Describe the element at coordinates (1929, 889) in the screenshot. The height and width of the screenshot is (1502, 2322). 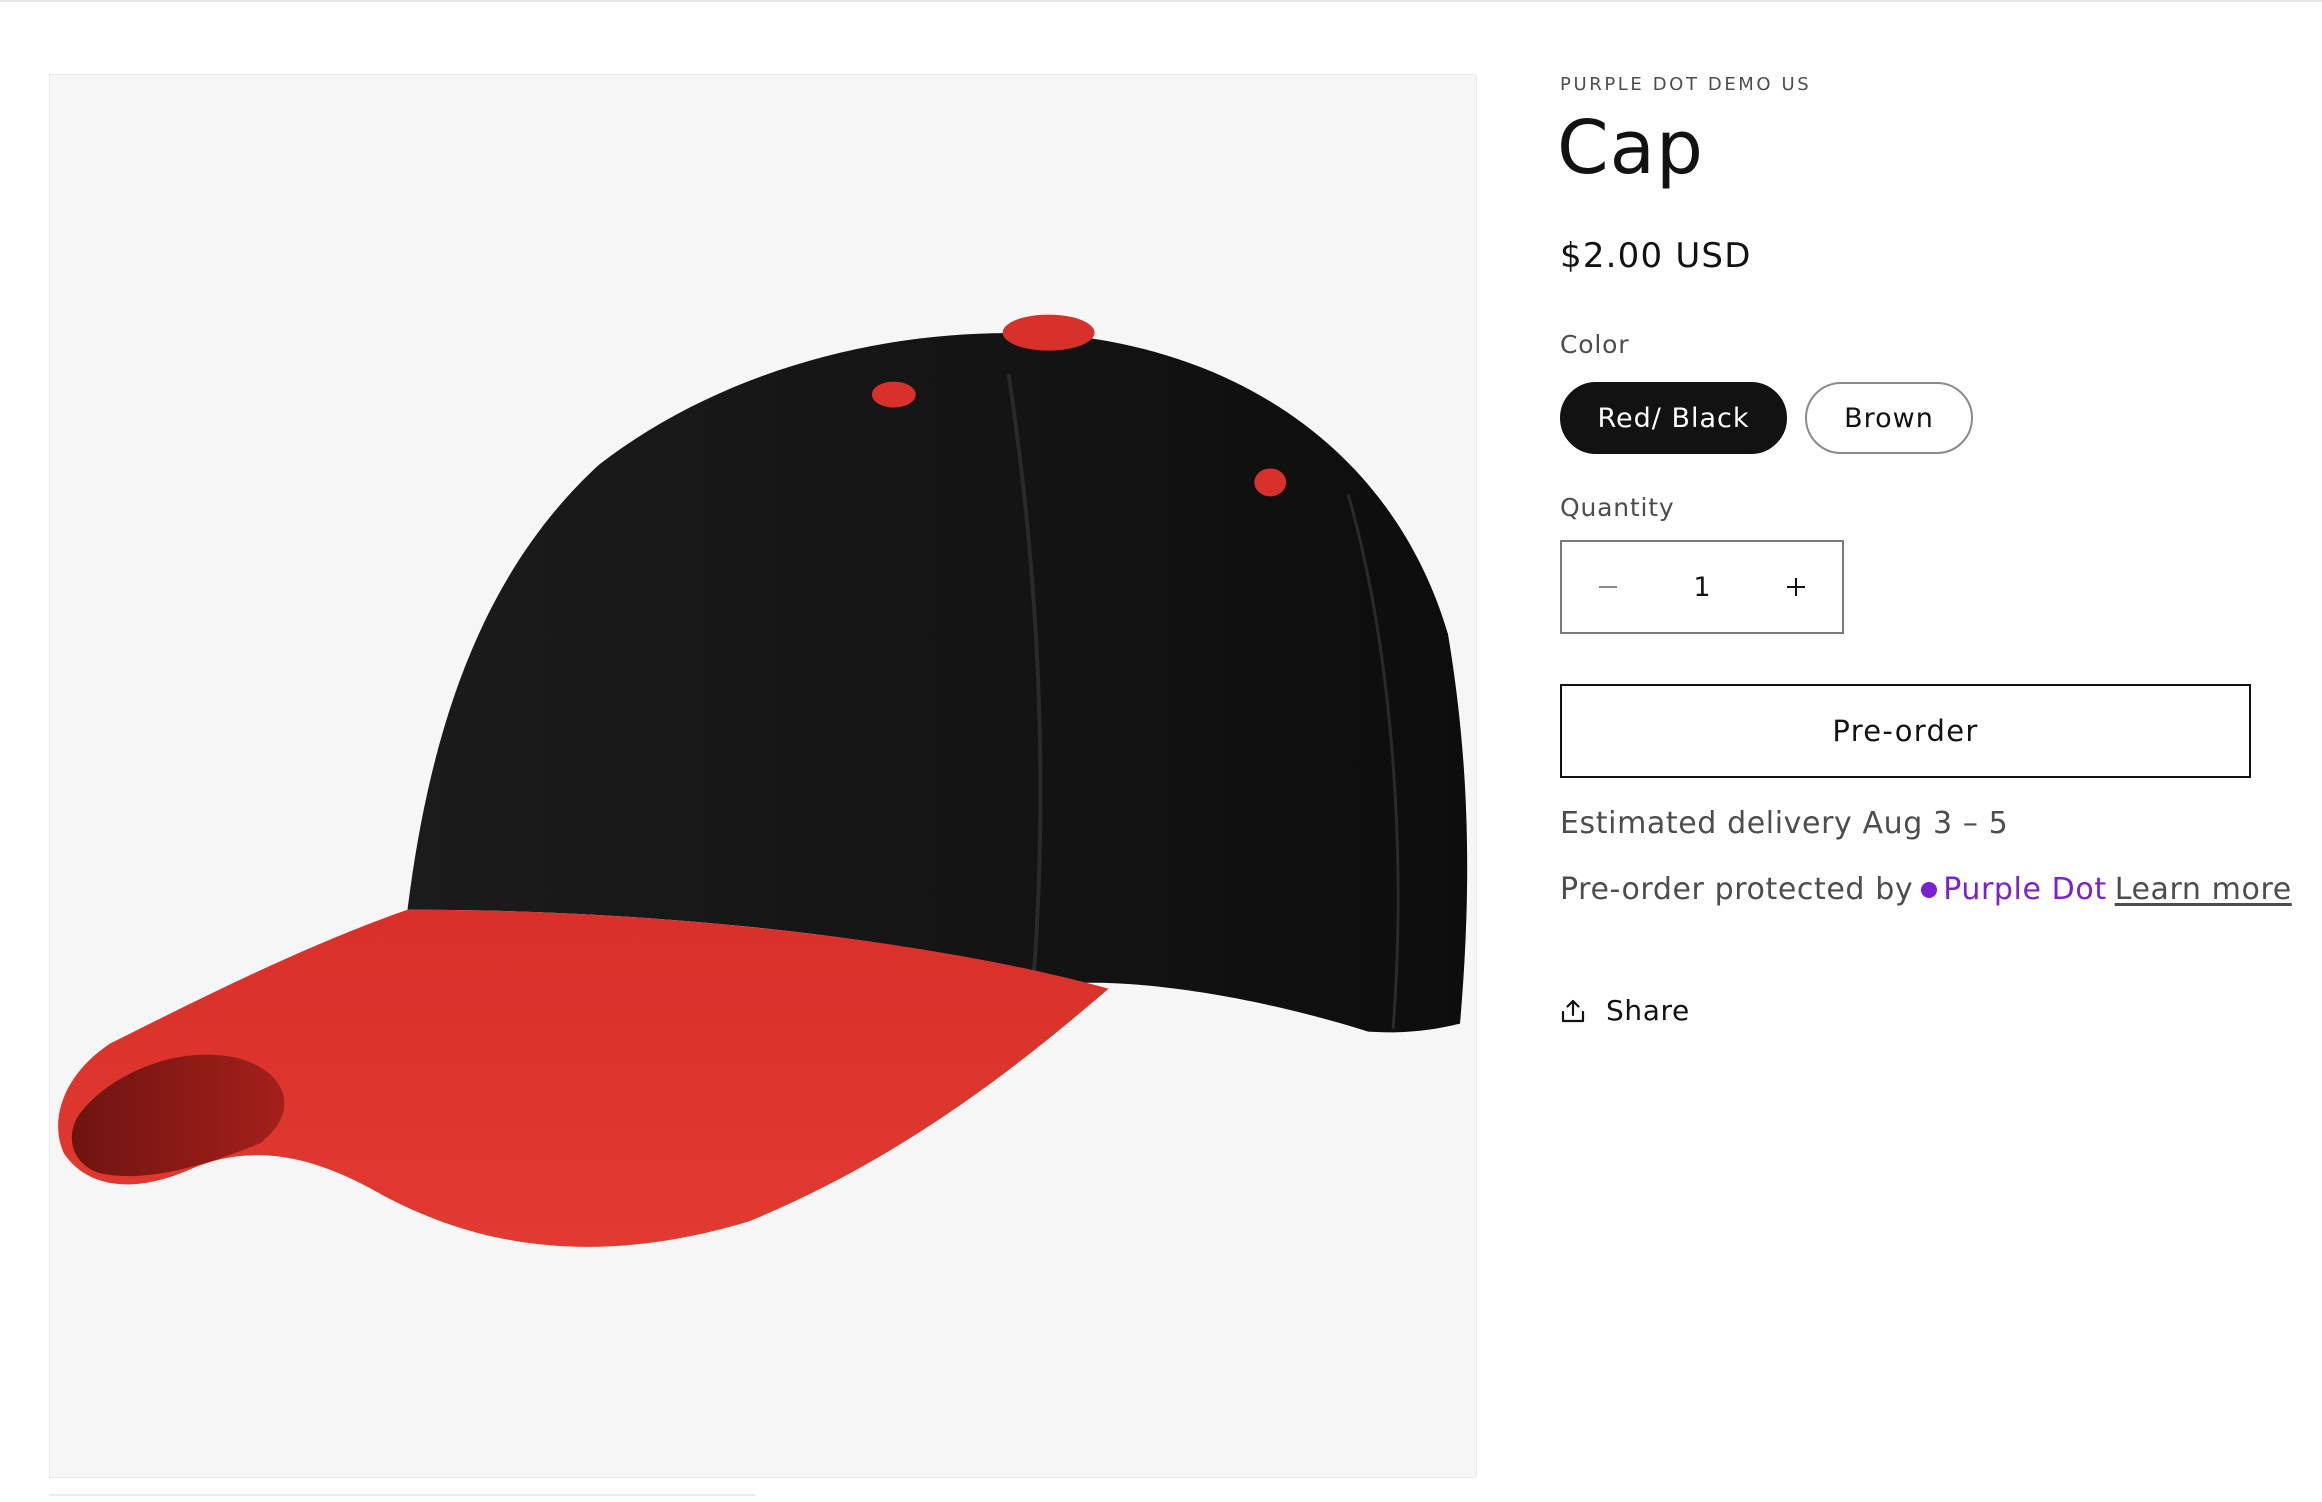
I see `purple-dot-icon` at that location.